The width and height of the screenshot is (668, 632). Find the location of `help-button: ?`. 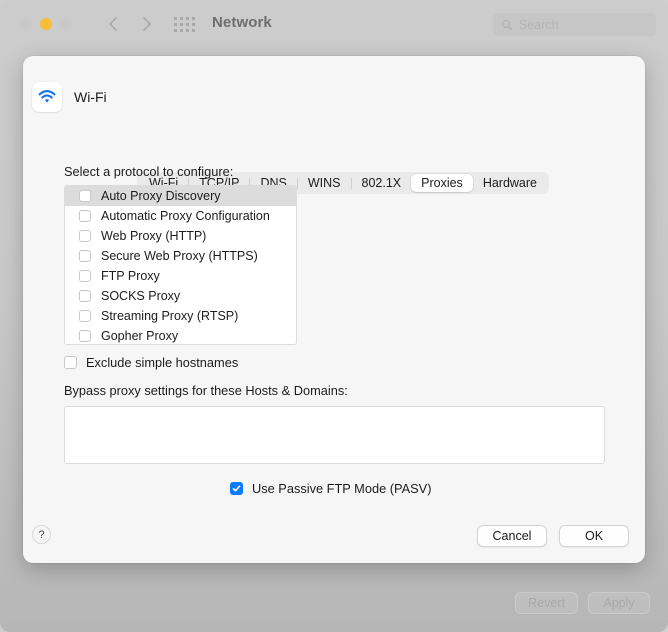

help-button: ? is located at coordinates (41, 534).